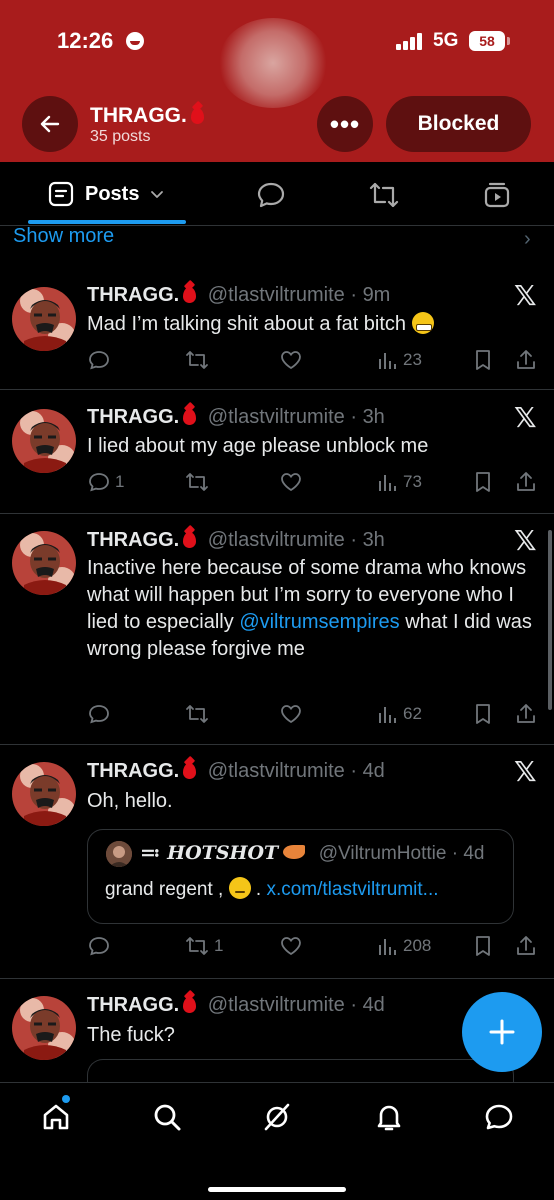 The height and width of the screenshot is (1200, 554). What do you see at coordinates (446, 40) in the screenshot?
I see `network-label: 5G` at bounding box center [446, 40].